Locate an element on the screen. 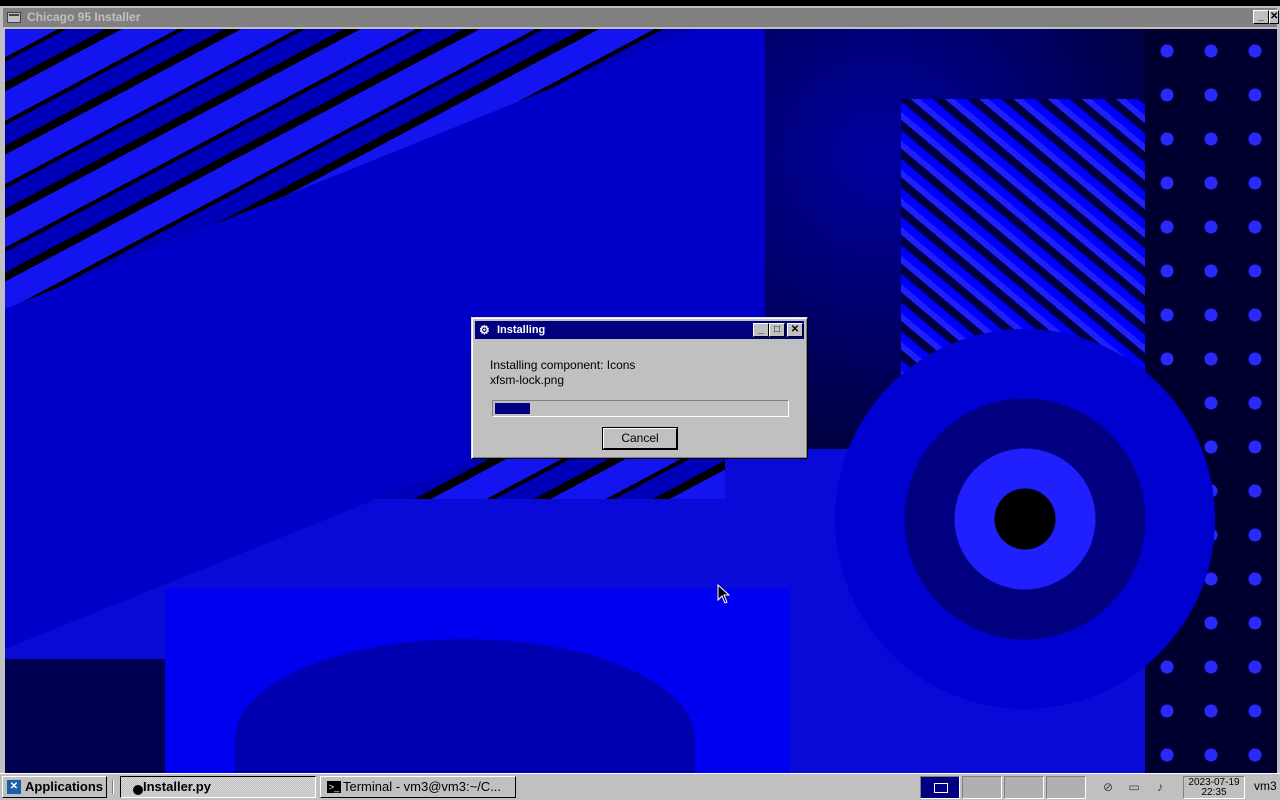 The height and width of the screenshot is (800, 1280). notification-icon: ♪ is located at coordinates (1160, 787).